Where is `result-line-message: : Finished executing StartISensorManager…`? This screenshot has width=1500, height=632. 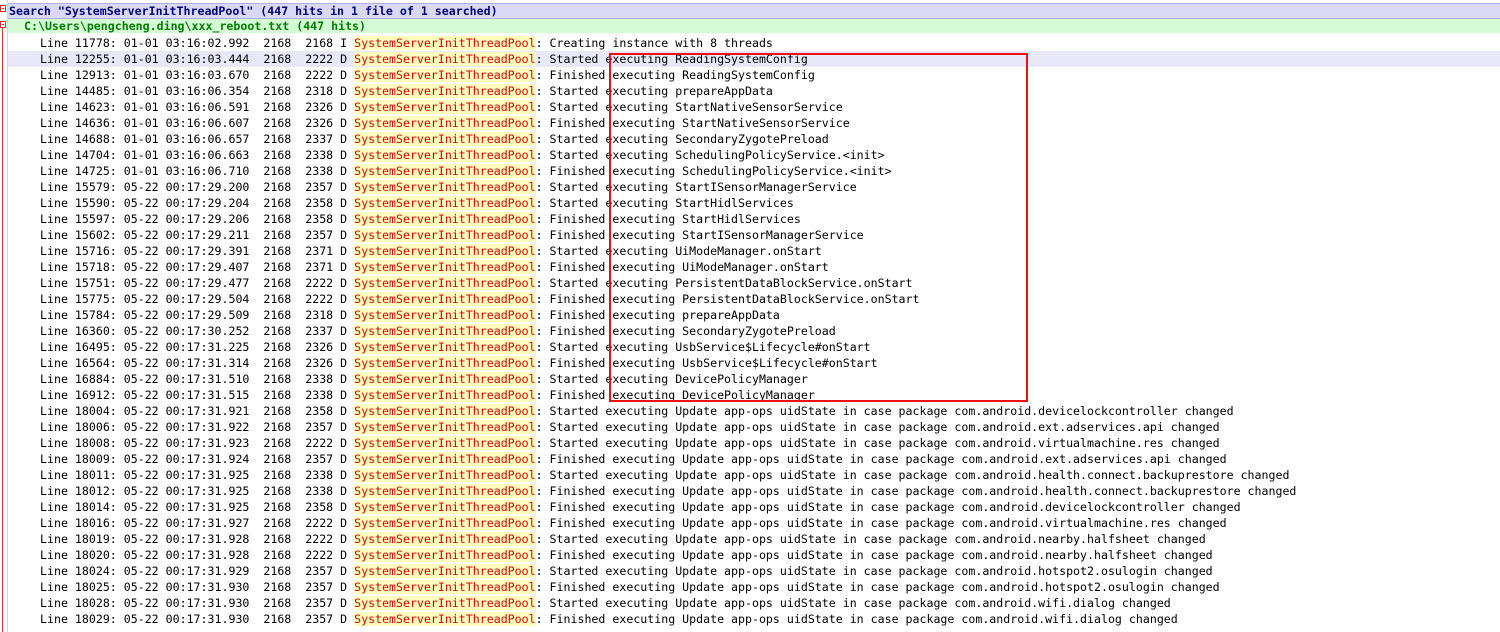
result-line-message: : Finished executing StartISensorManager… is located at coordinates (699, 235).